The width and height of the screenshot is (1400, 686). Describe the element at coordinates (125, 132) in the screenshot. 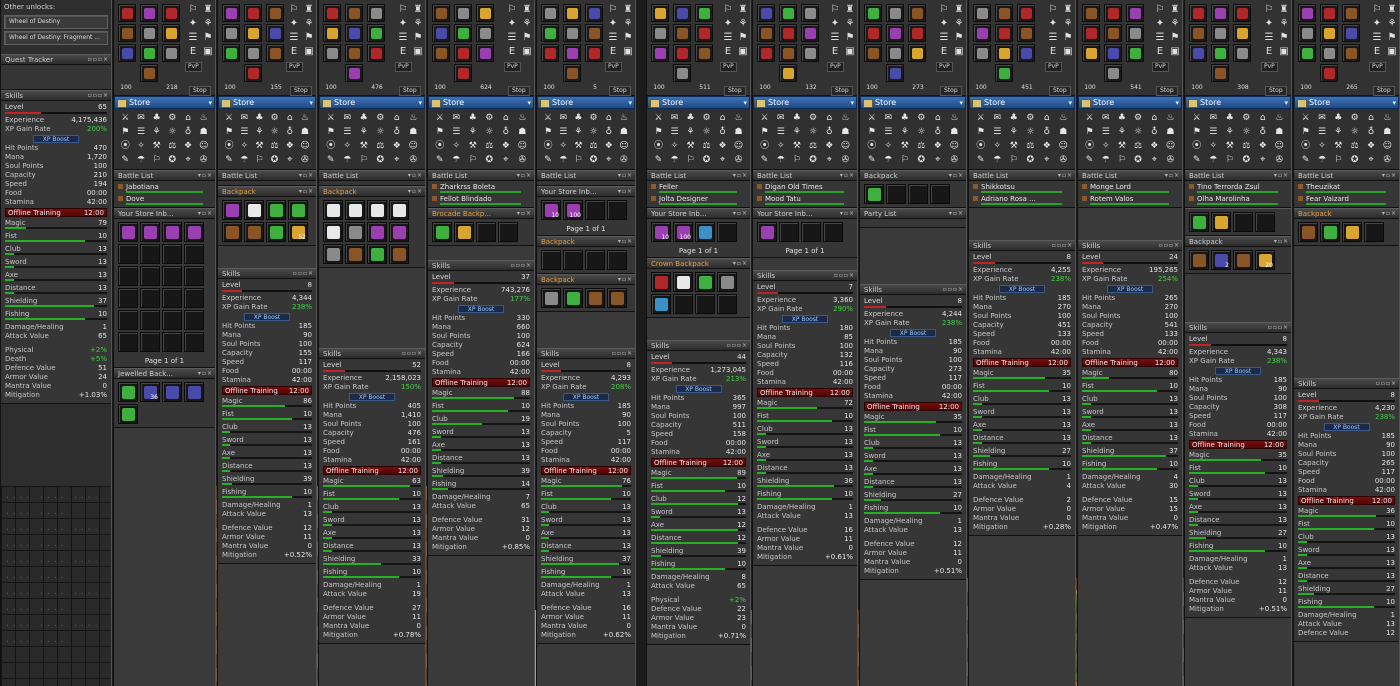

I see `action-icon-7: ⚑` at that location.